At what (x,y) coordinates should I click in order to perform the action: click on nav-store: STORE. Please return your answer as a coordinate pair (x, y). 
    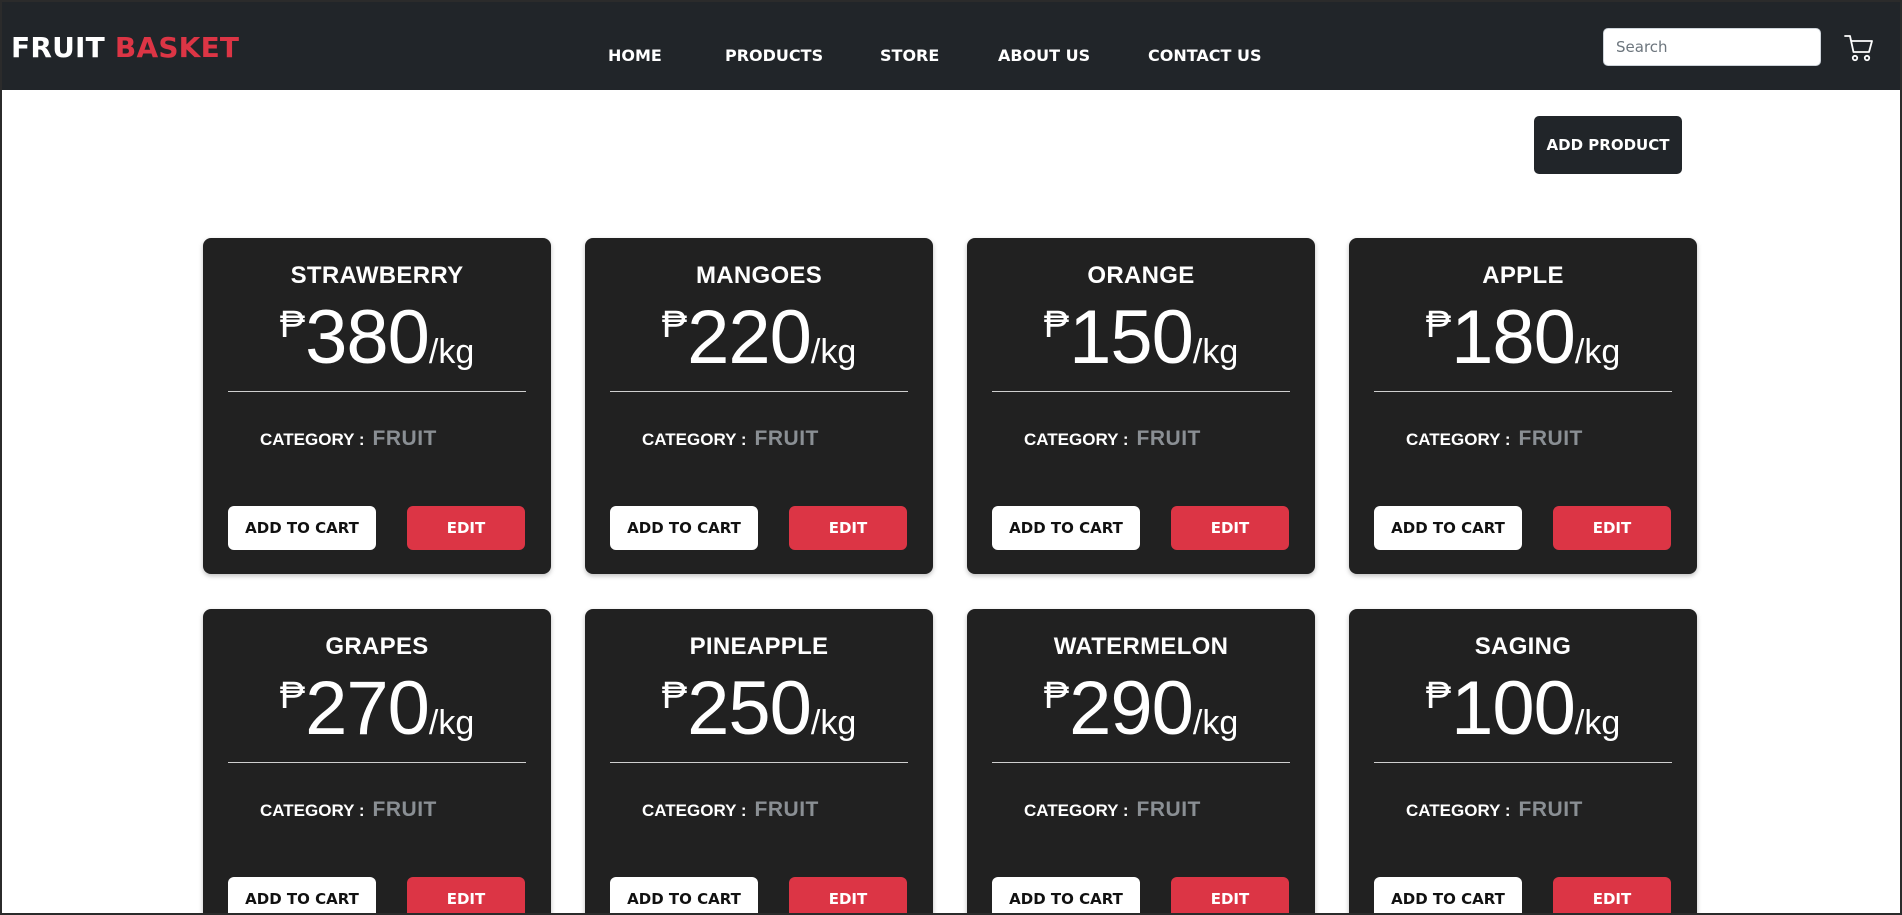
    Looking at the image, I should click on (909, 56).